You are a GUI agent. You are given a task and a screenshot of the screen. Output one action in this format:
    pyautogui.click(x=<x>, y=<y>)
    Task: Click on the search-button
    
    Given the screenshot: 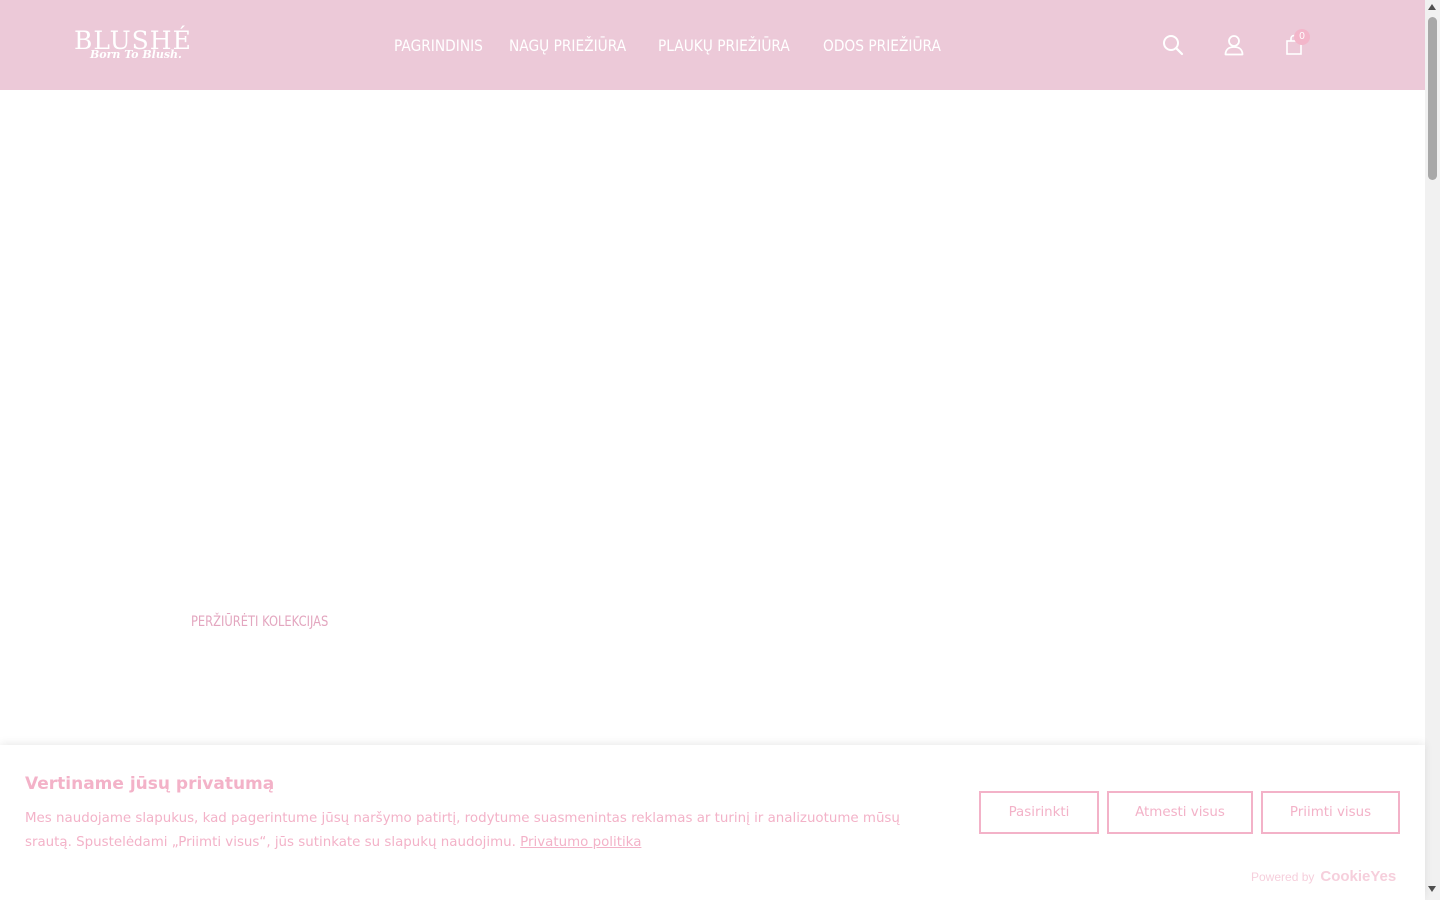 What is the action you would take?
    pyautogui.click(x=1173, y=45)
    